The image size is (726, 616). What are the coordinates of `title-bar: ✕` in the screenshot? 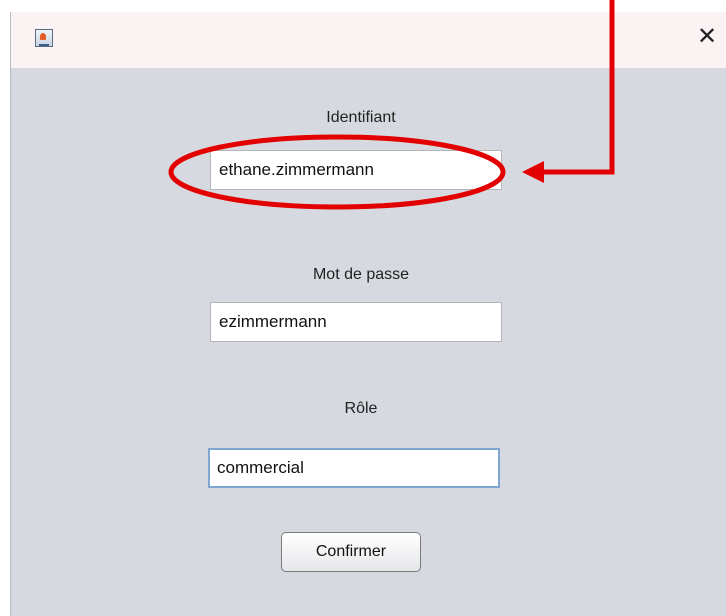 It's located at (368, 40).